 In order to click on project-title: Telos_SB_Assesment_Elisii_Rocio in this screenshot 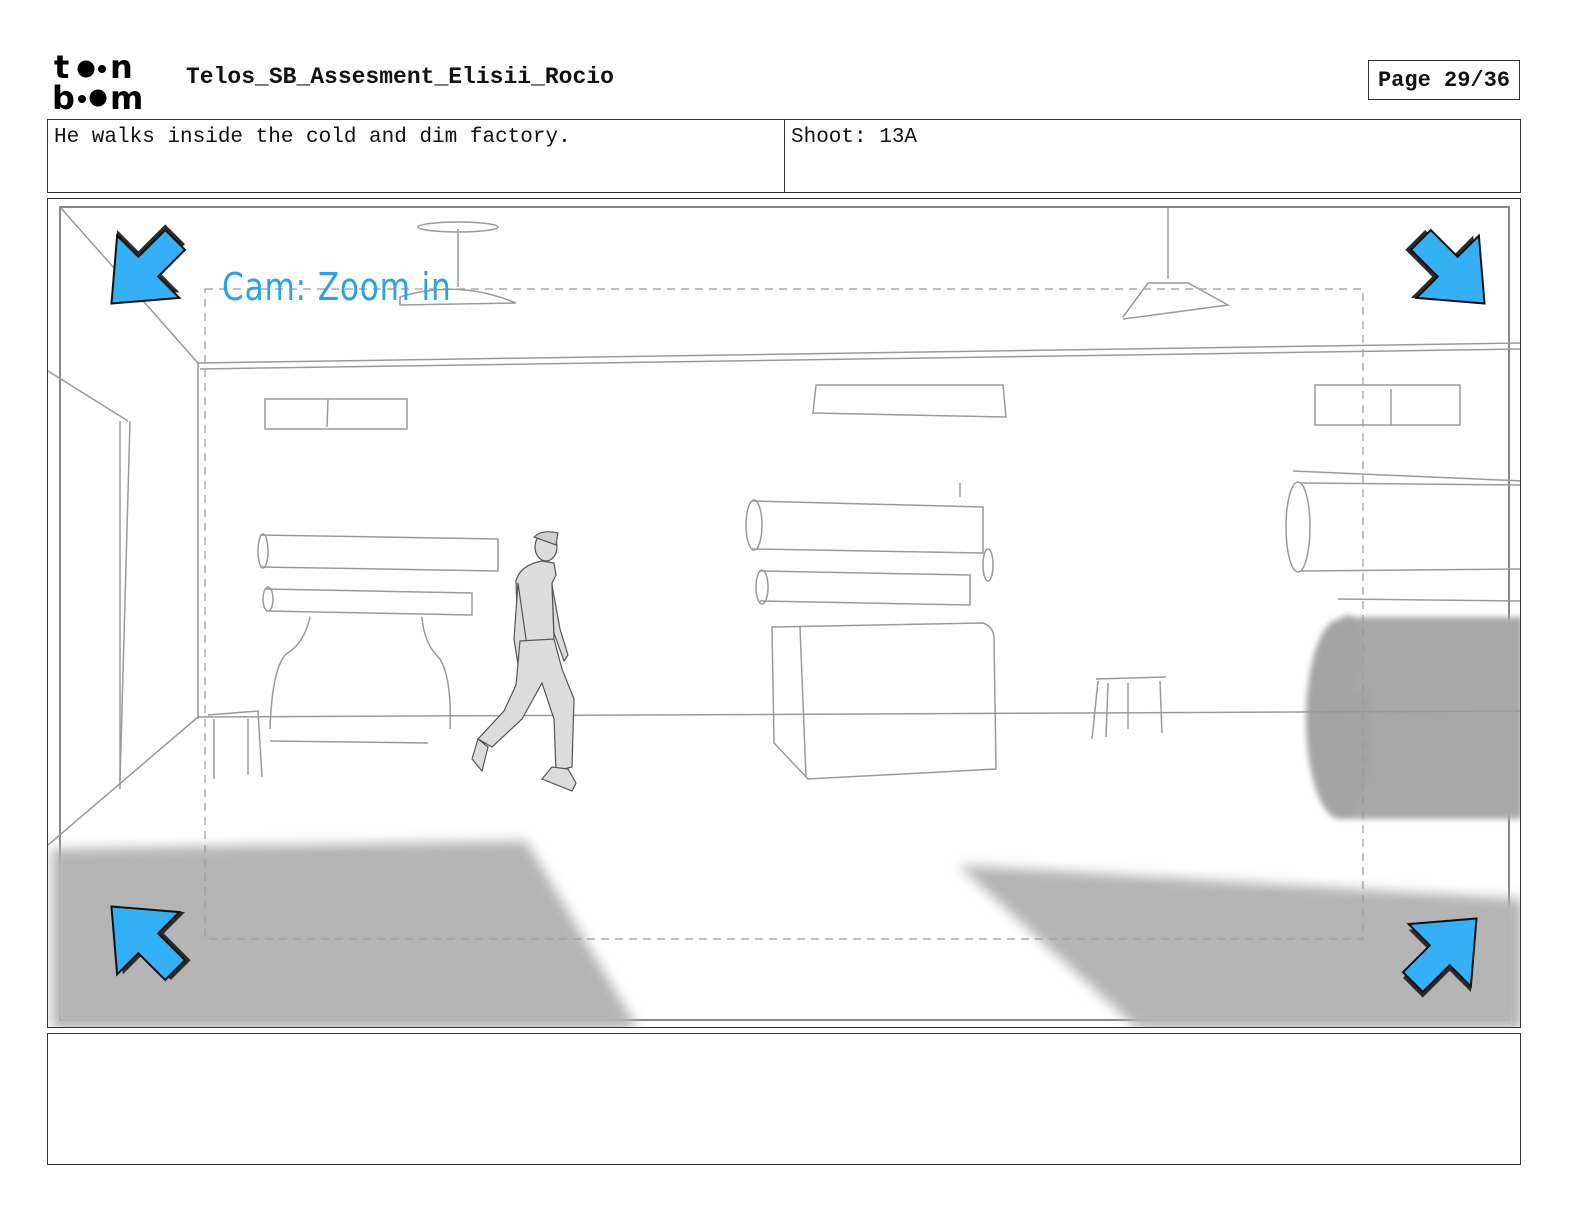, I will do `click(400, 77)`.